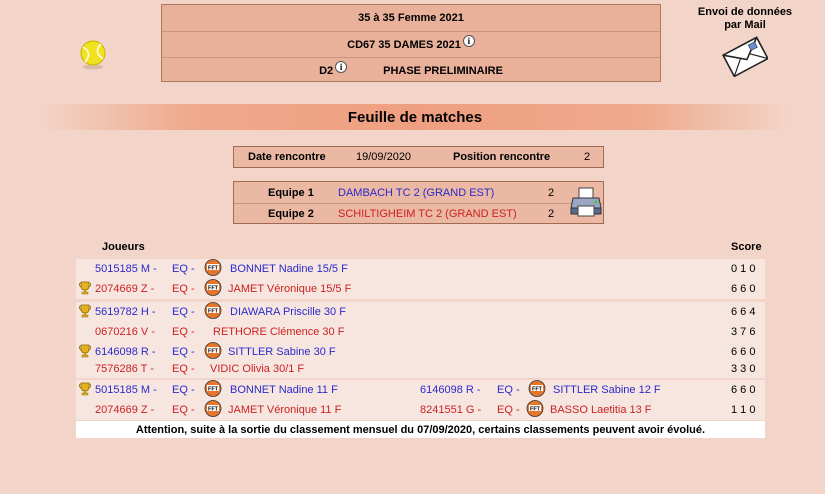 Image resolution: width=825 pixels, height=494 pixels. What do you see at coordinates (451, 410) in the screenshot?
I see `partner-id: 8241551 G -` at bounding box center [451, 410].